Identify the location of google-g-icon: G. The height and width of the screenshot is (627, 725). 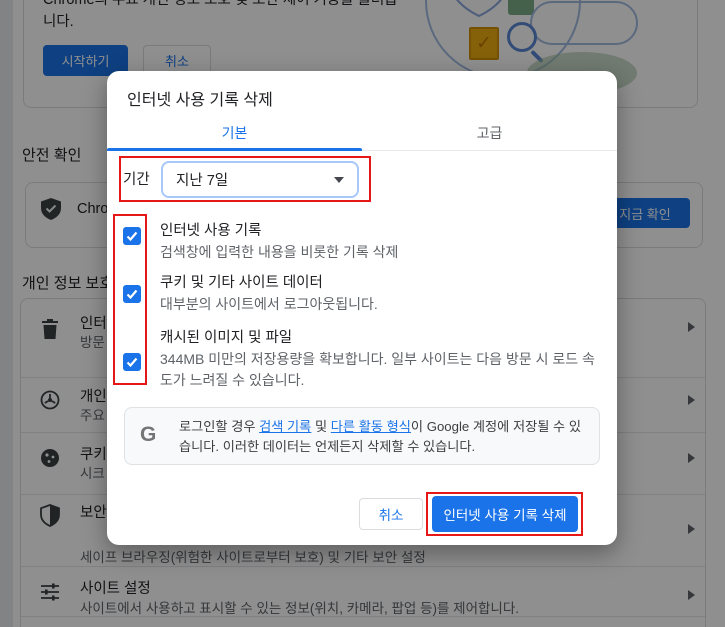
(148, 434).